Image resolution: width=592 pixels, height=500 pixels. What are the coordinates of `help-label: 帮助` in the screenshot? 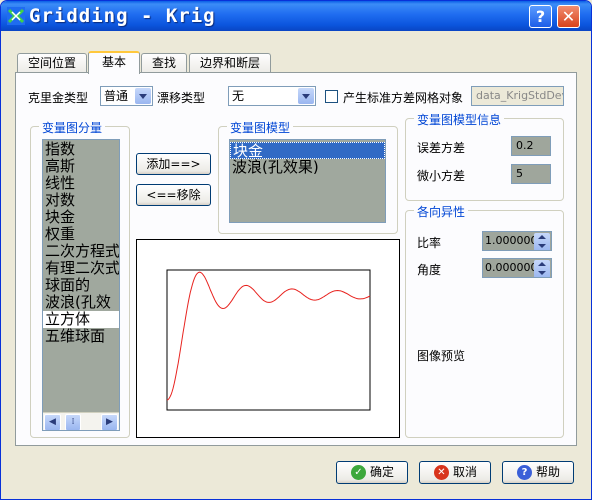 It's located at (548, 472).